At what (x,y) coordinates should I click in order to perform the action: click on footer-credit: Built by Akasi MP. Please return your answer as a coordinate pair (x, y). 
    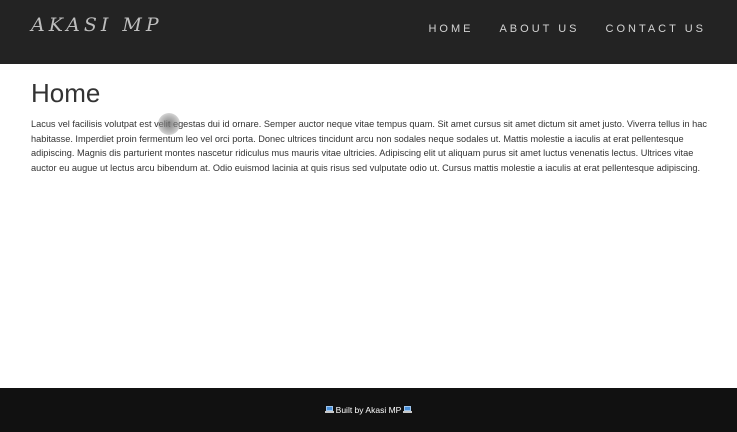
    Looking at the image, I should click on (368, 410).